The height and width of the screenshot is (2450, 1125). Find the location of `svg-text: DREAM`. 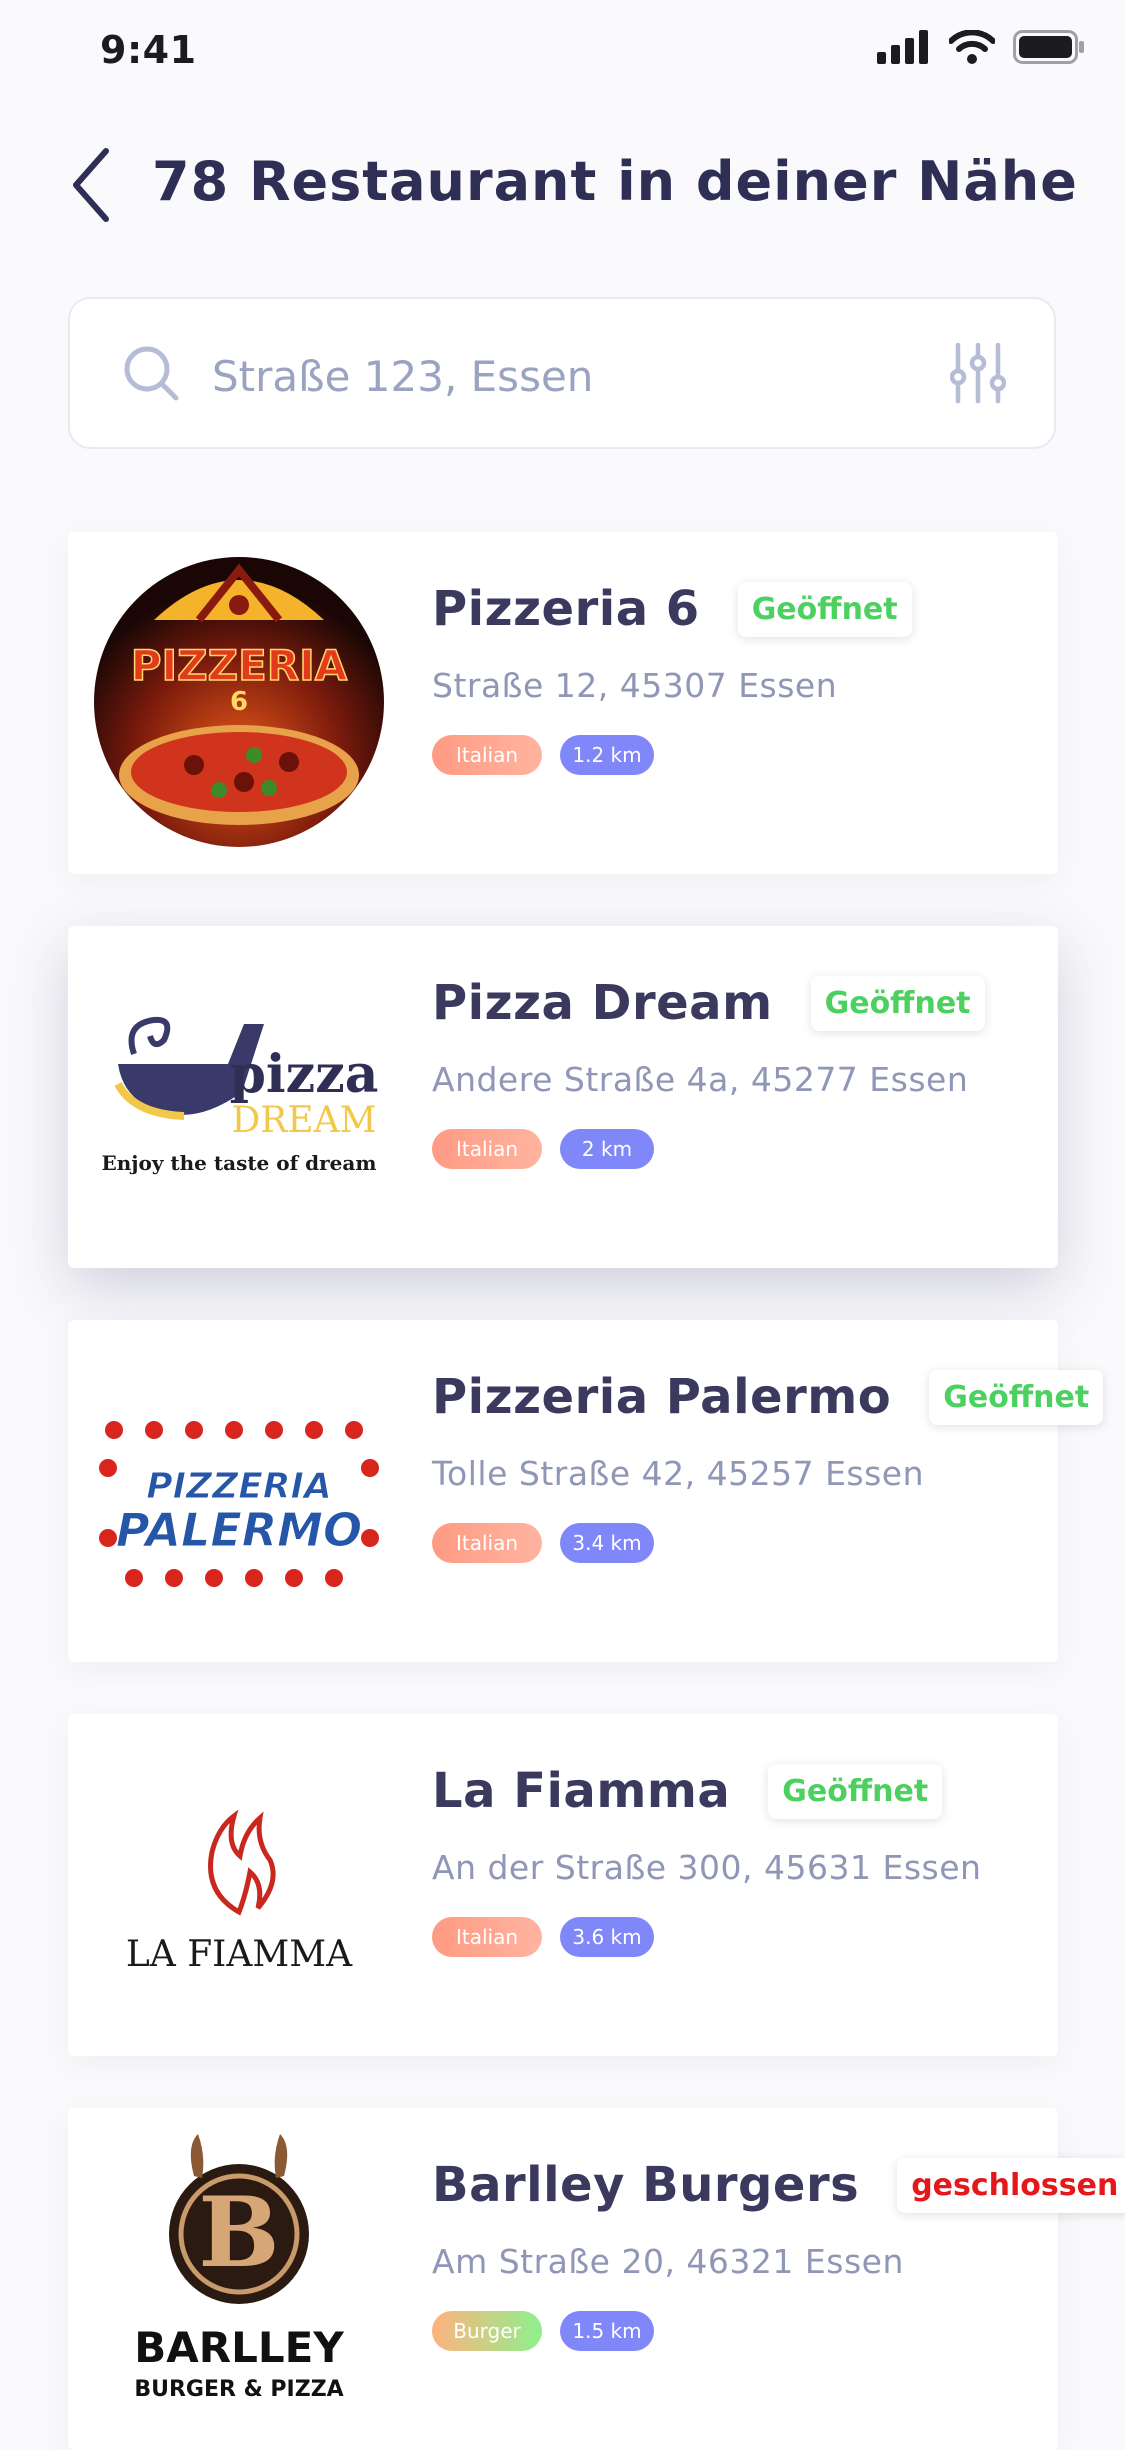

svg-text: DREAM is located at coordinates (303, 1120).